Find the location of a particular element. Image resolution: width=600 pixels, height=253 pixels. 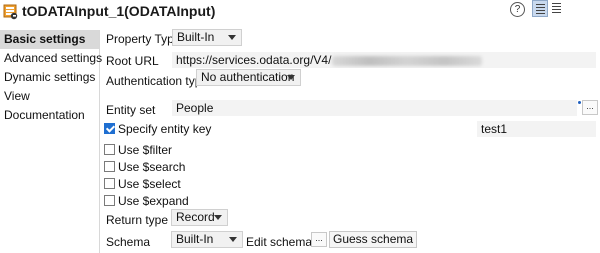

entity-set-label: Entity set is located at coordinates (131, 110).